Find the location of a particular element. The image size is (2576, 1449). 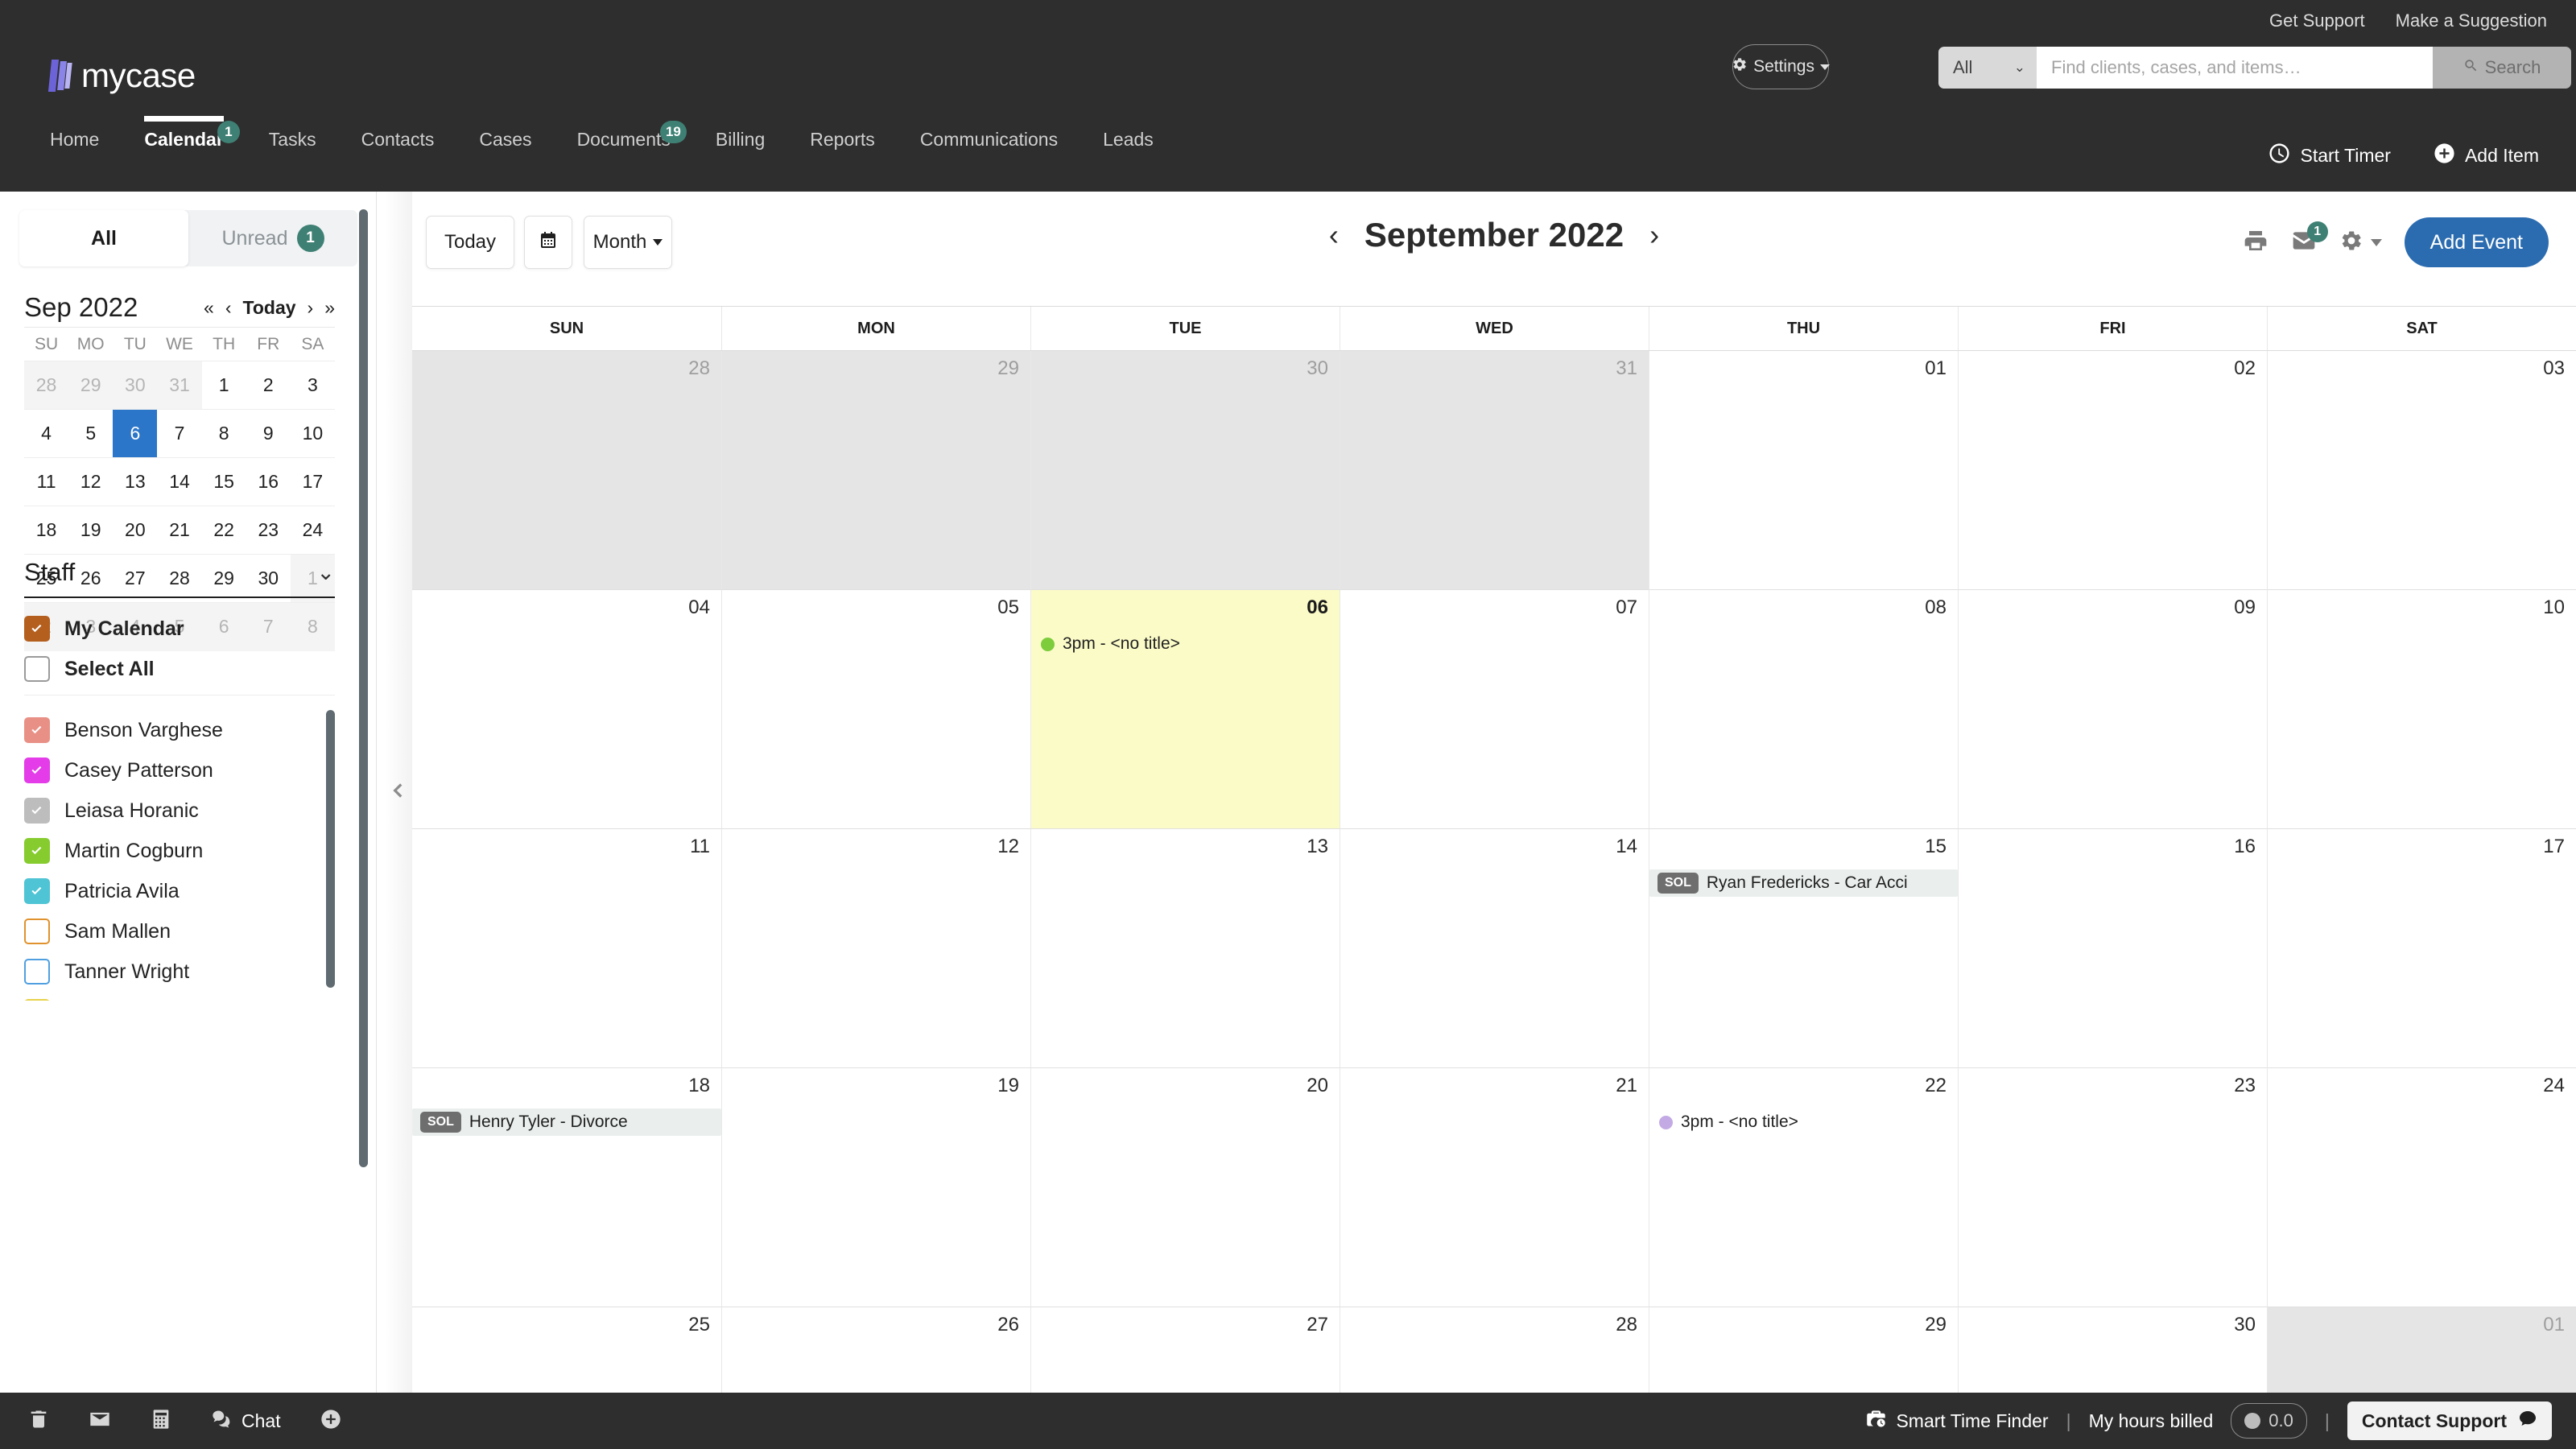

mini-calendar-day: 9 is located at coordinates (268, 433).